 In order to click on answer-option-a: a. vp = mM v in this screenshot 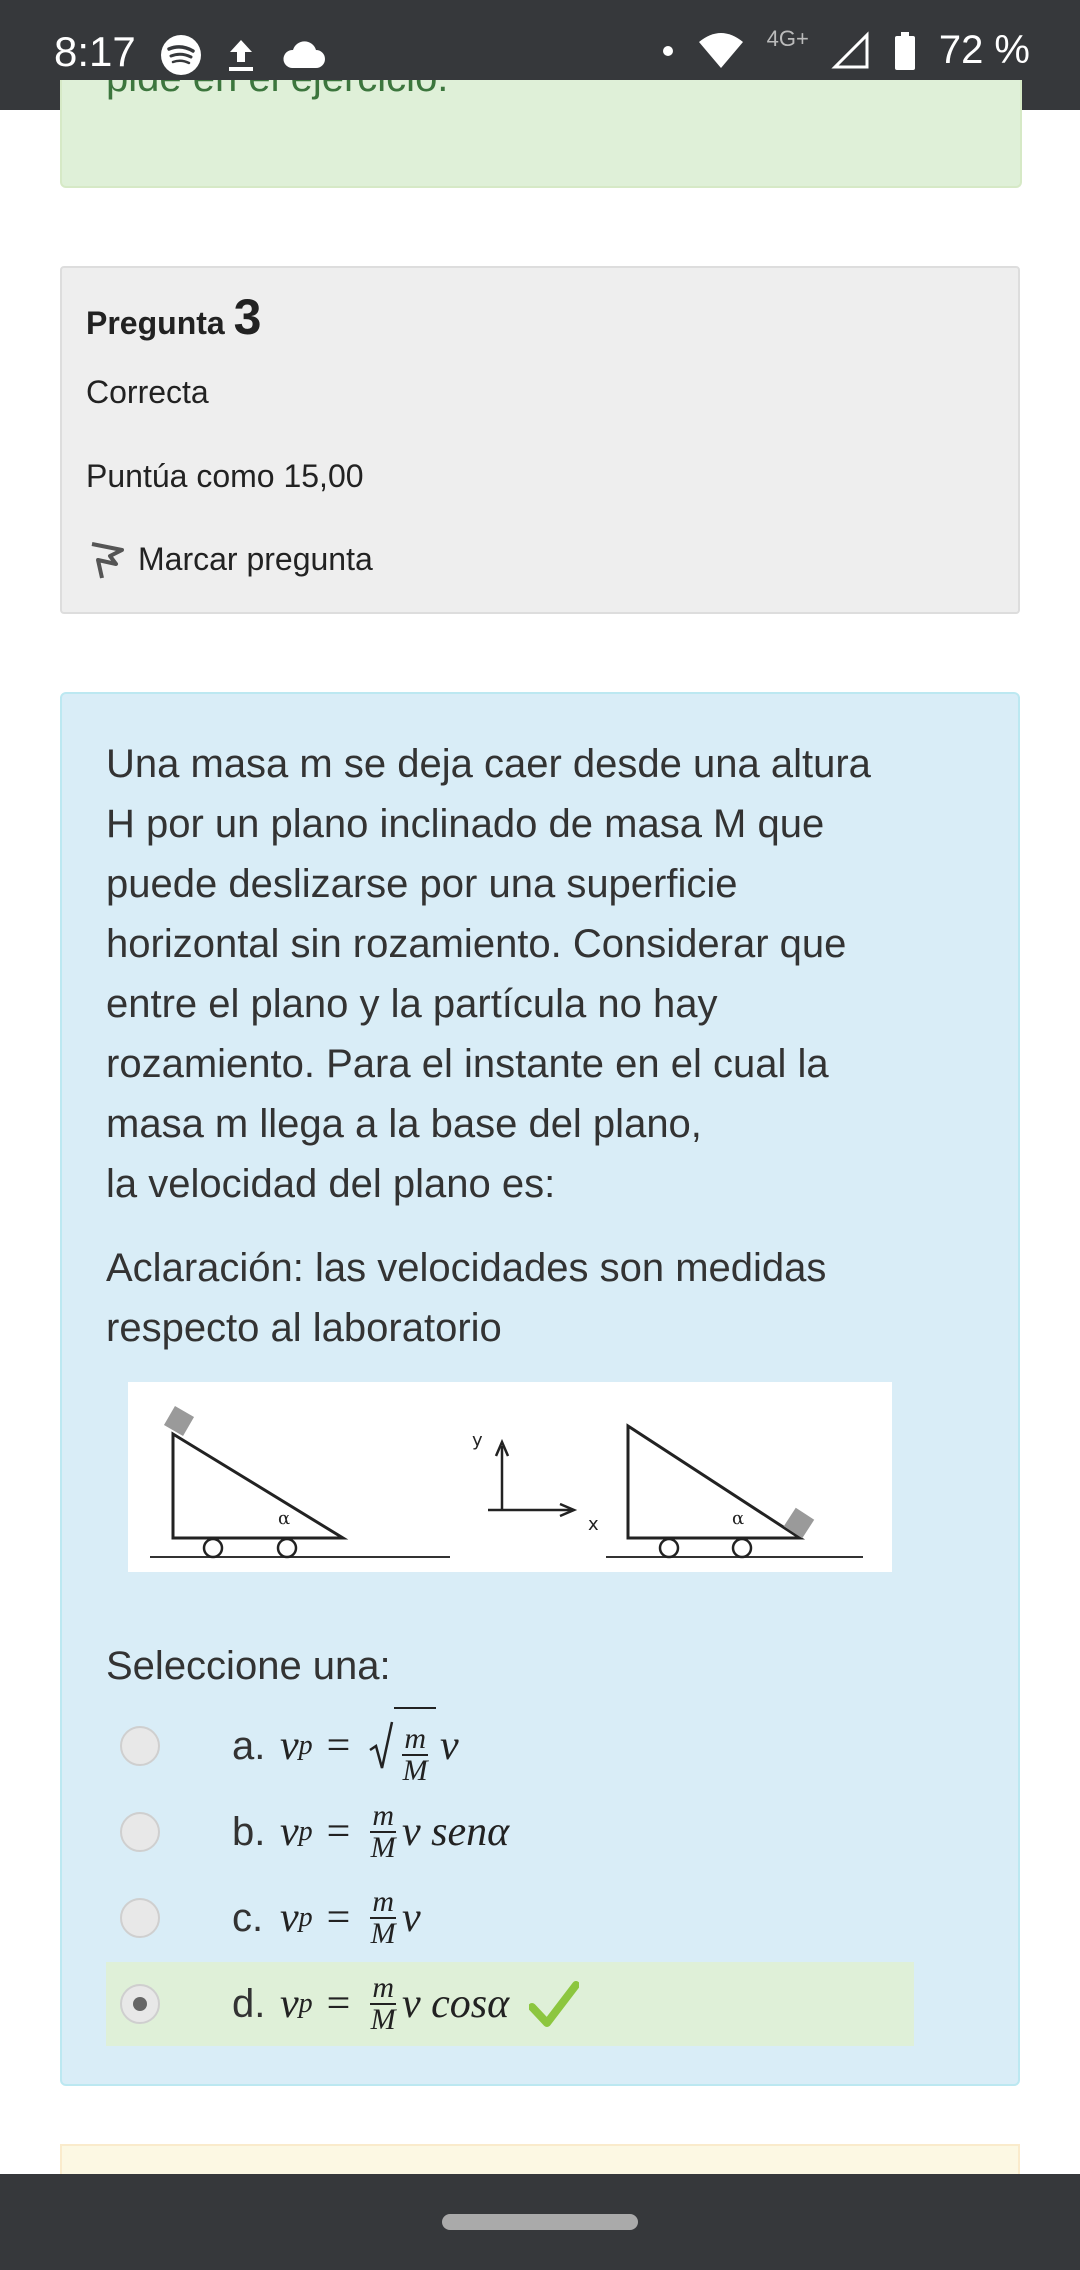, I will do `click(510, 1746)`.